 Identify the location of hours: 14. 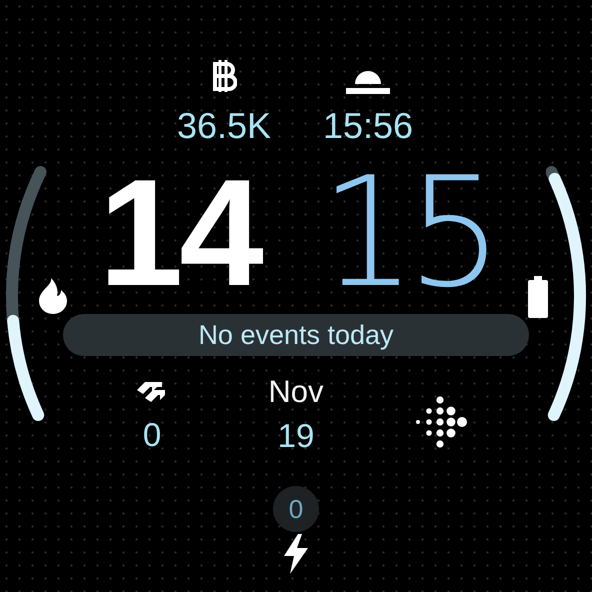
(179, 233).